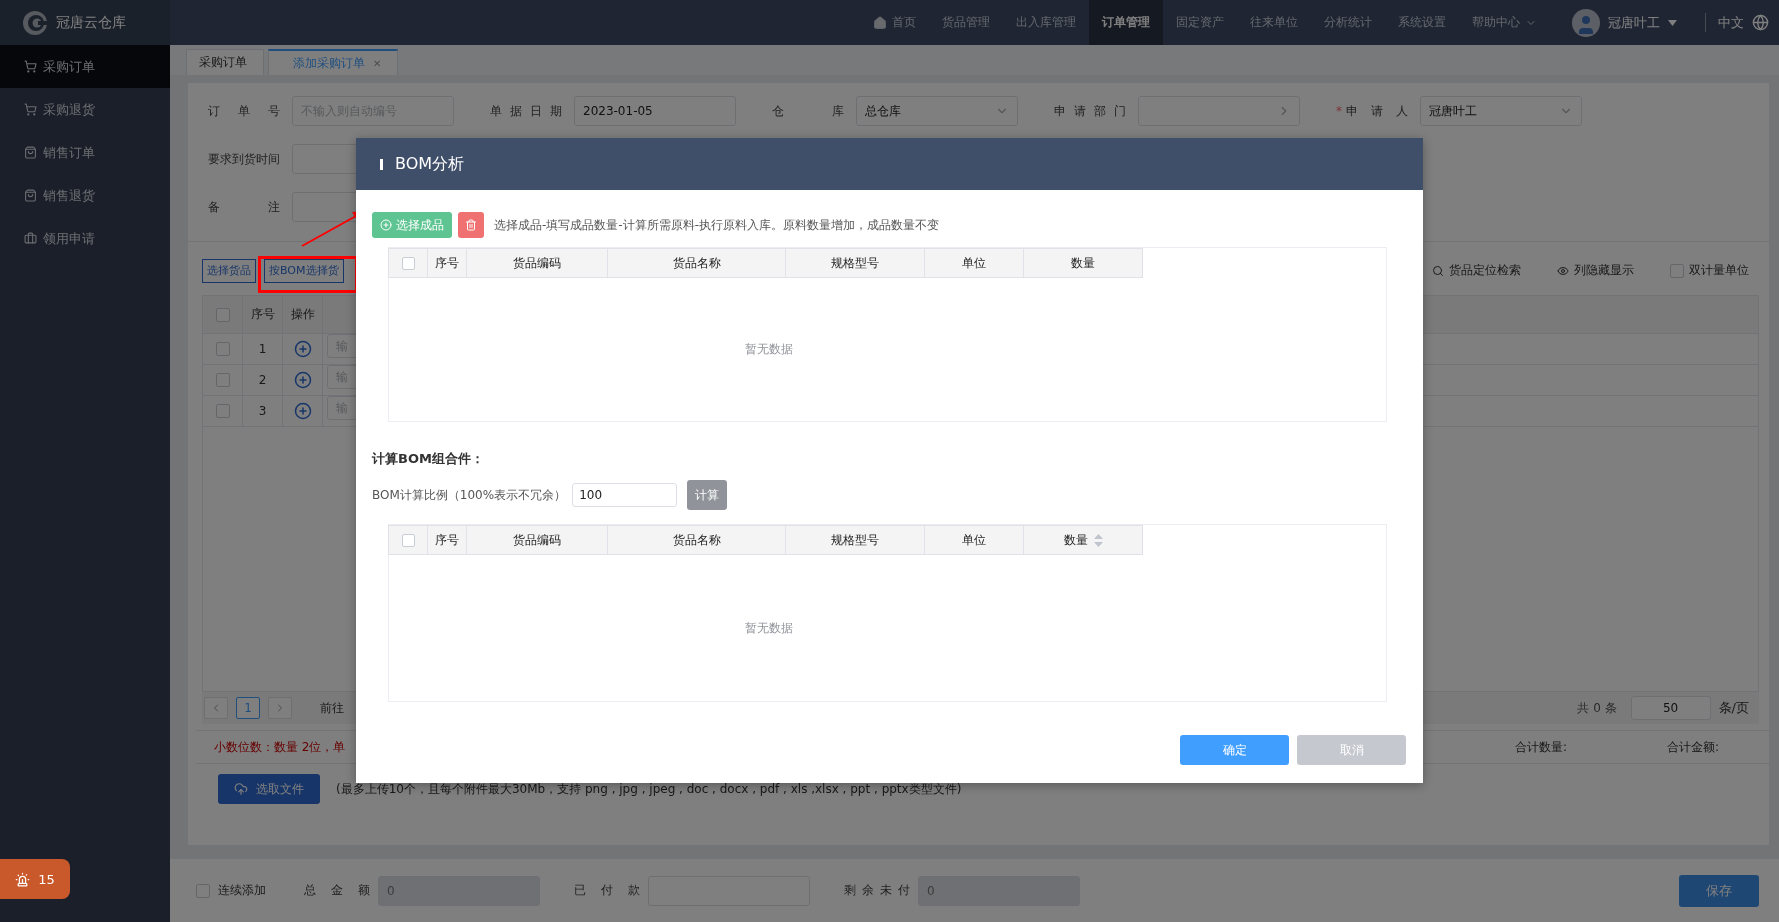 The height and width of the screenshot is (922, 1779). I want to click on next-page-button, so click(280, 708).